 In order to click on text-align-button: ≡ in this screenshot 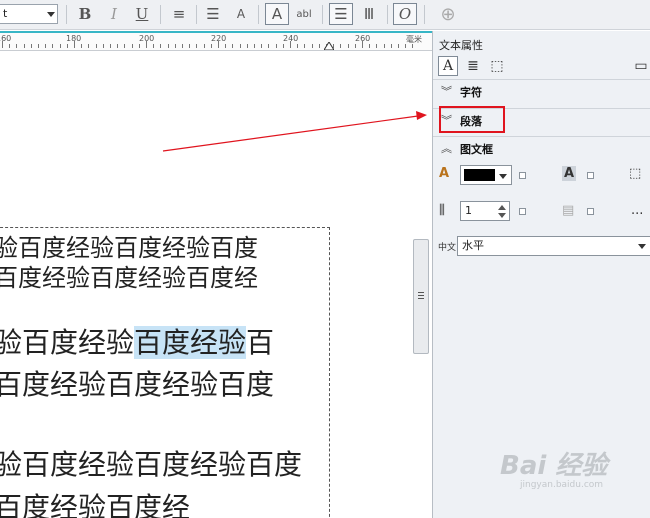, I will do `click(179, 14)`.